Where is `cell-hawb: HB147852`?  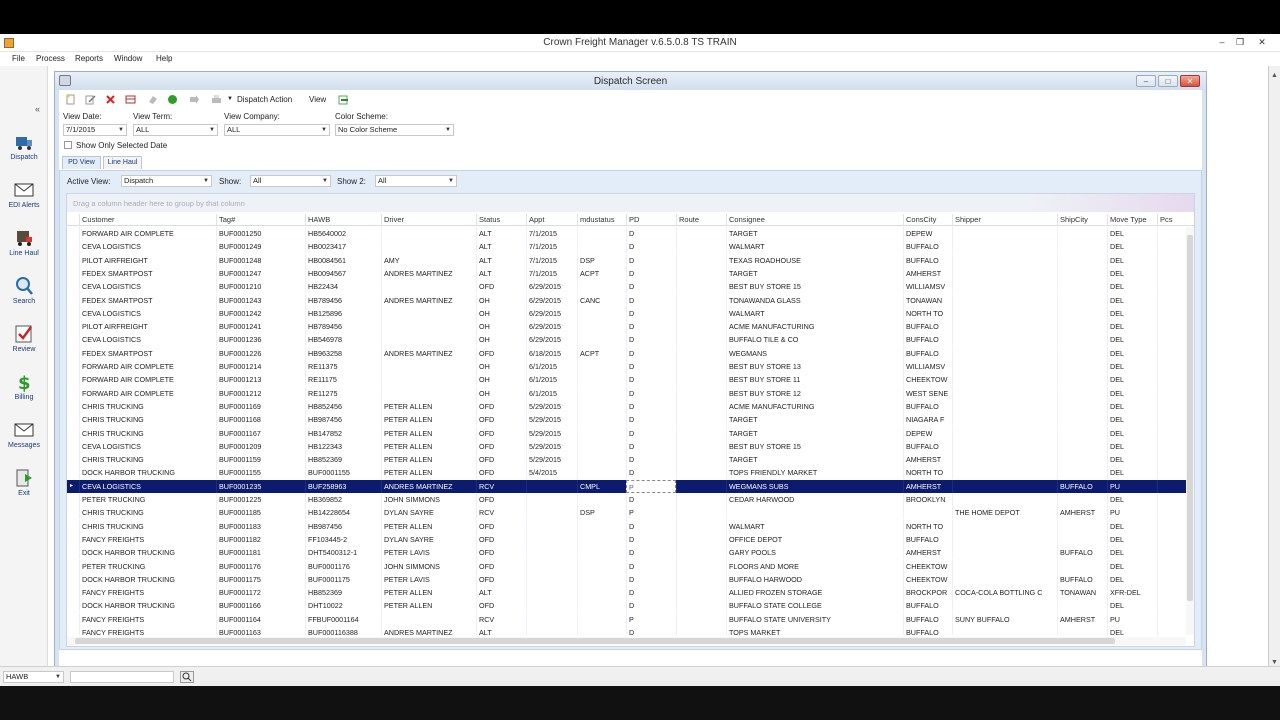
cell-hawb: HB147852 is located at coordinates (343, 433).